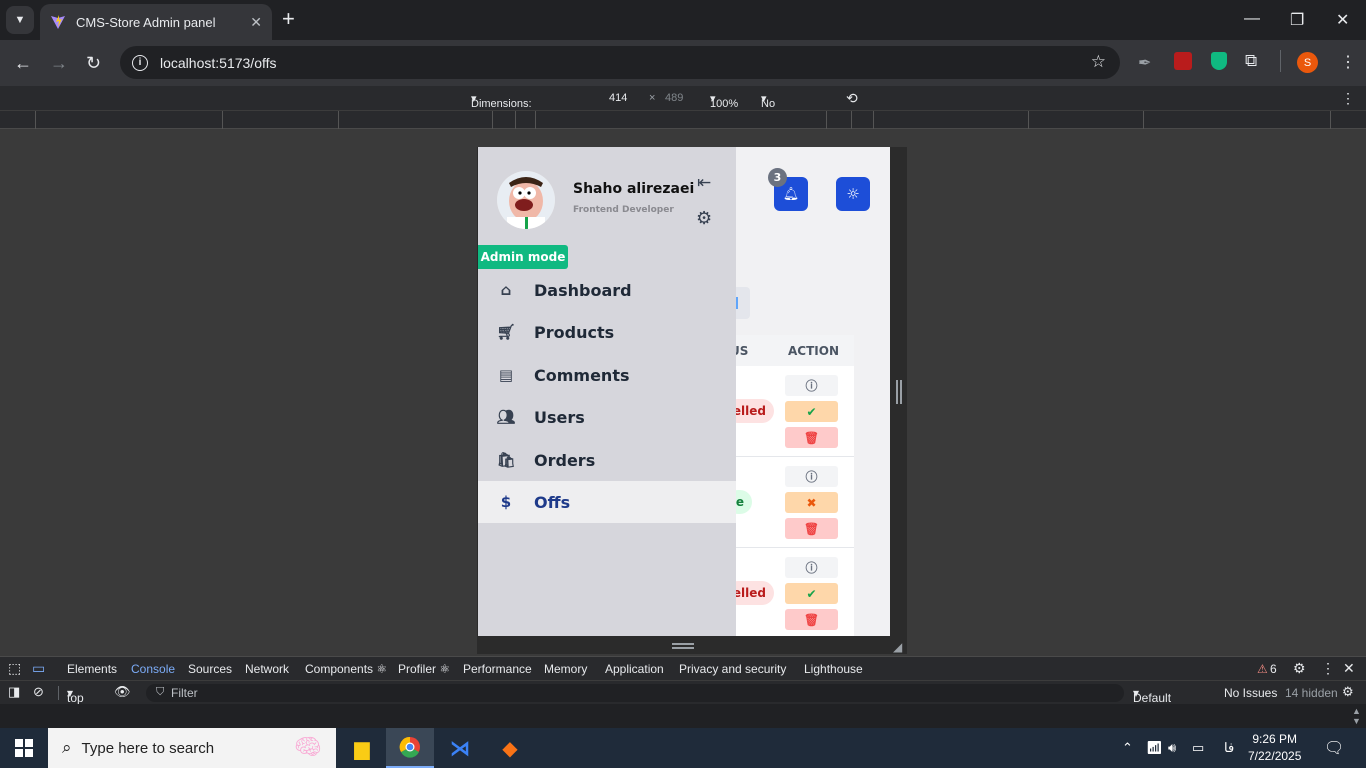  I want to click on chrome-taskbar-icon, so click(410, 748).